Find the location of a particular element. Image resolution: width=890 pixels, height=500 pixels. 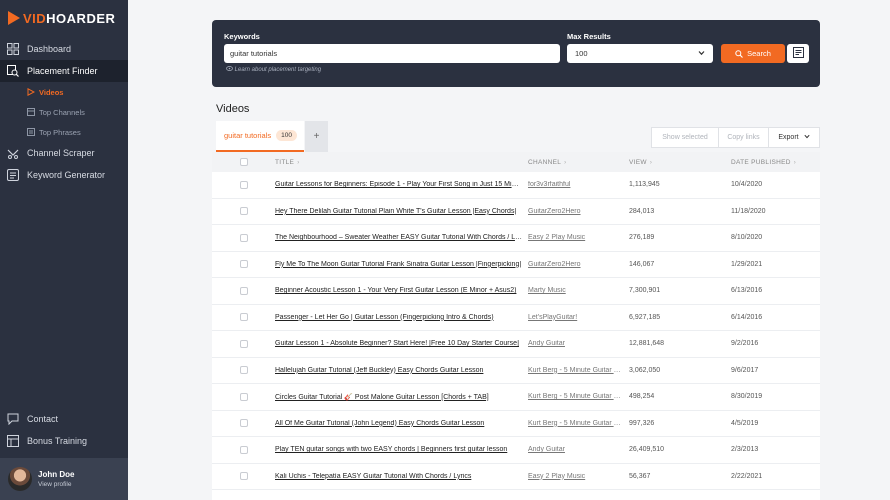

max-results-label: Max Results is located at coordinates (589, 36).